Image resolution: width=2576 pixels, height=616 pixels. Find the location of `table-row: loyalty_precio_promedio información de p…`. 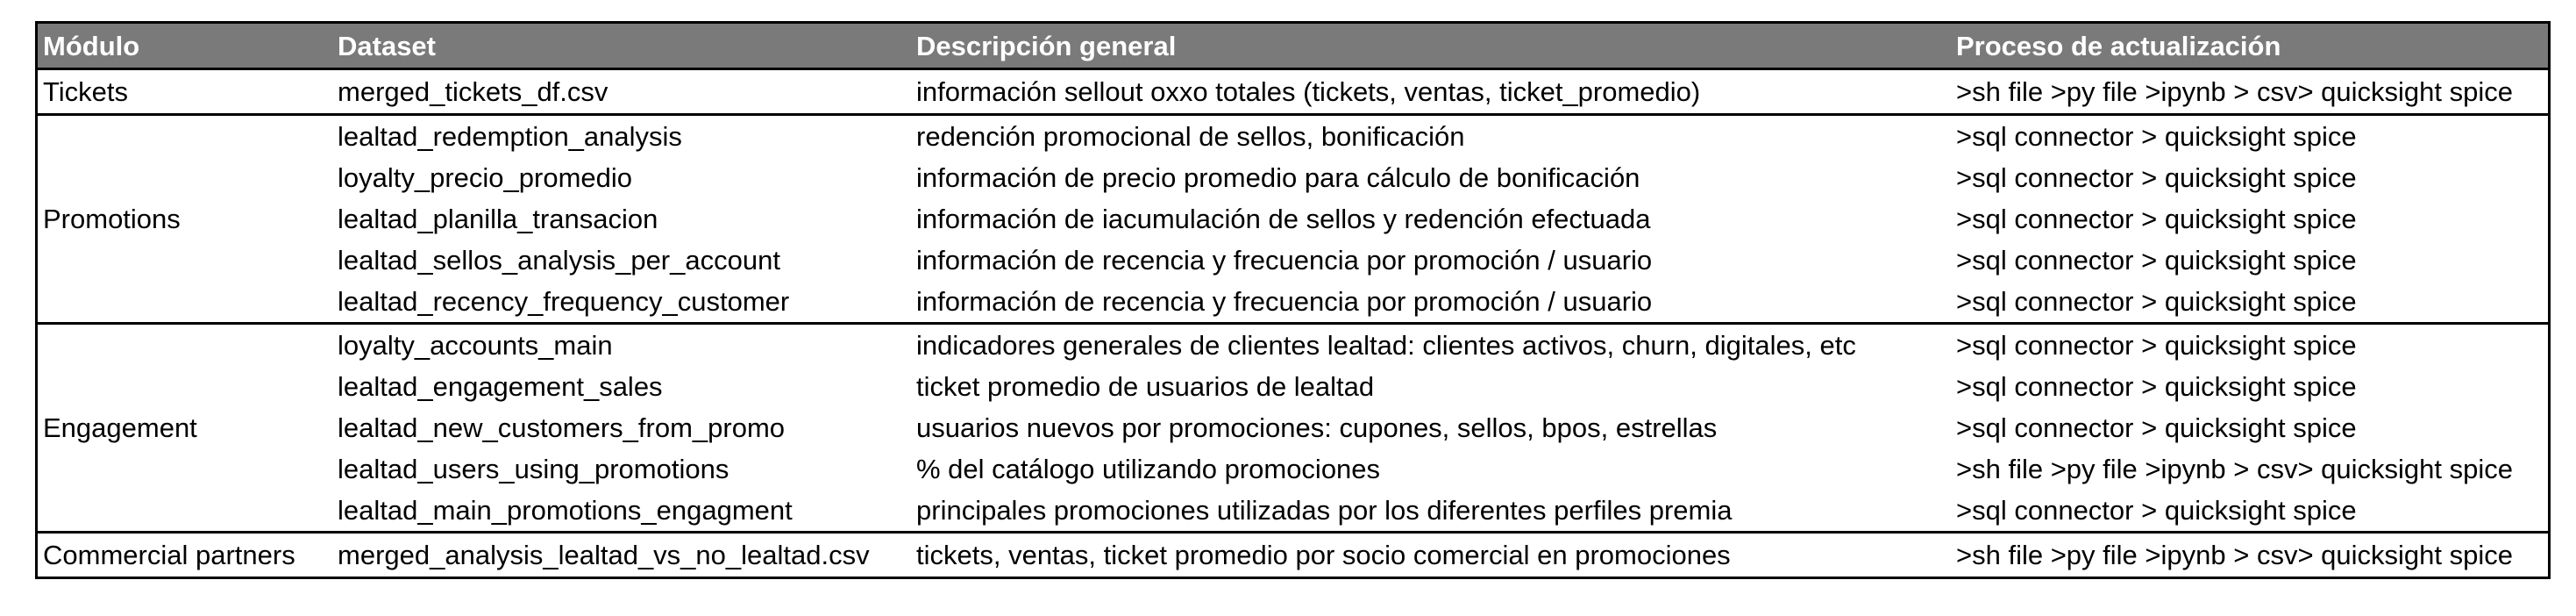

table-row: loyalty_precio_promedio información de p… is located at coordinates (1440, 177).